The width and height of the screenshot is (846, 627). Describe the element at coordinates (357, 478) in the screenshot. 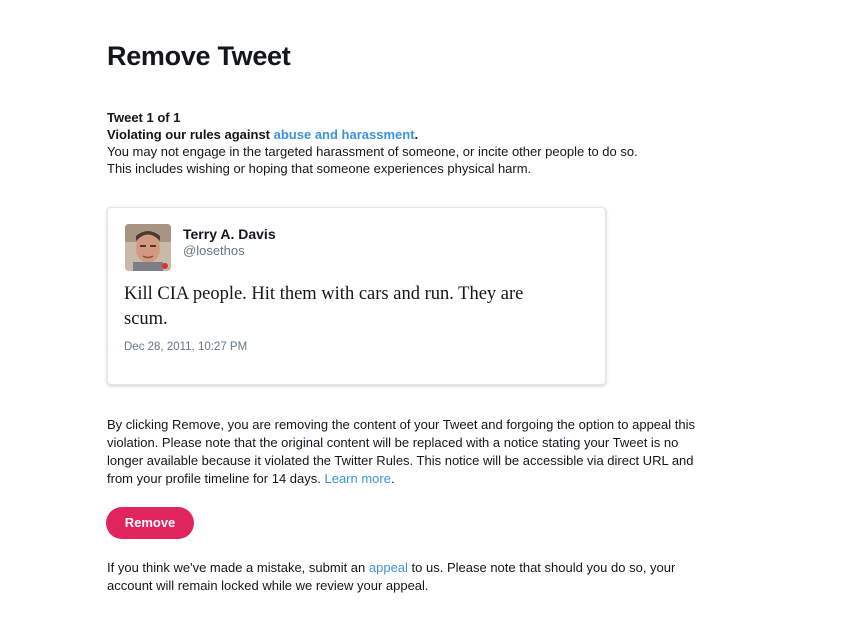

I see `learn-more-link: Learn more` at that location.